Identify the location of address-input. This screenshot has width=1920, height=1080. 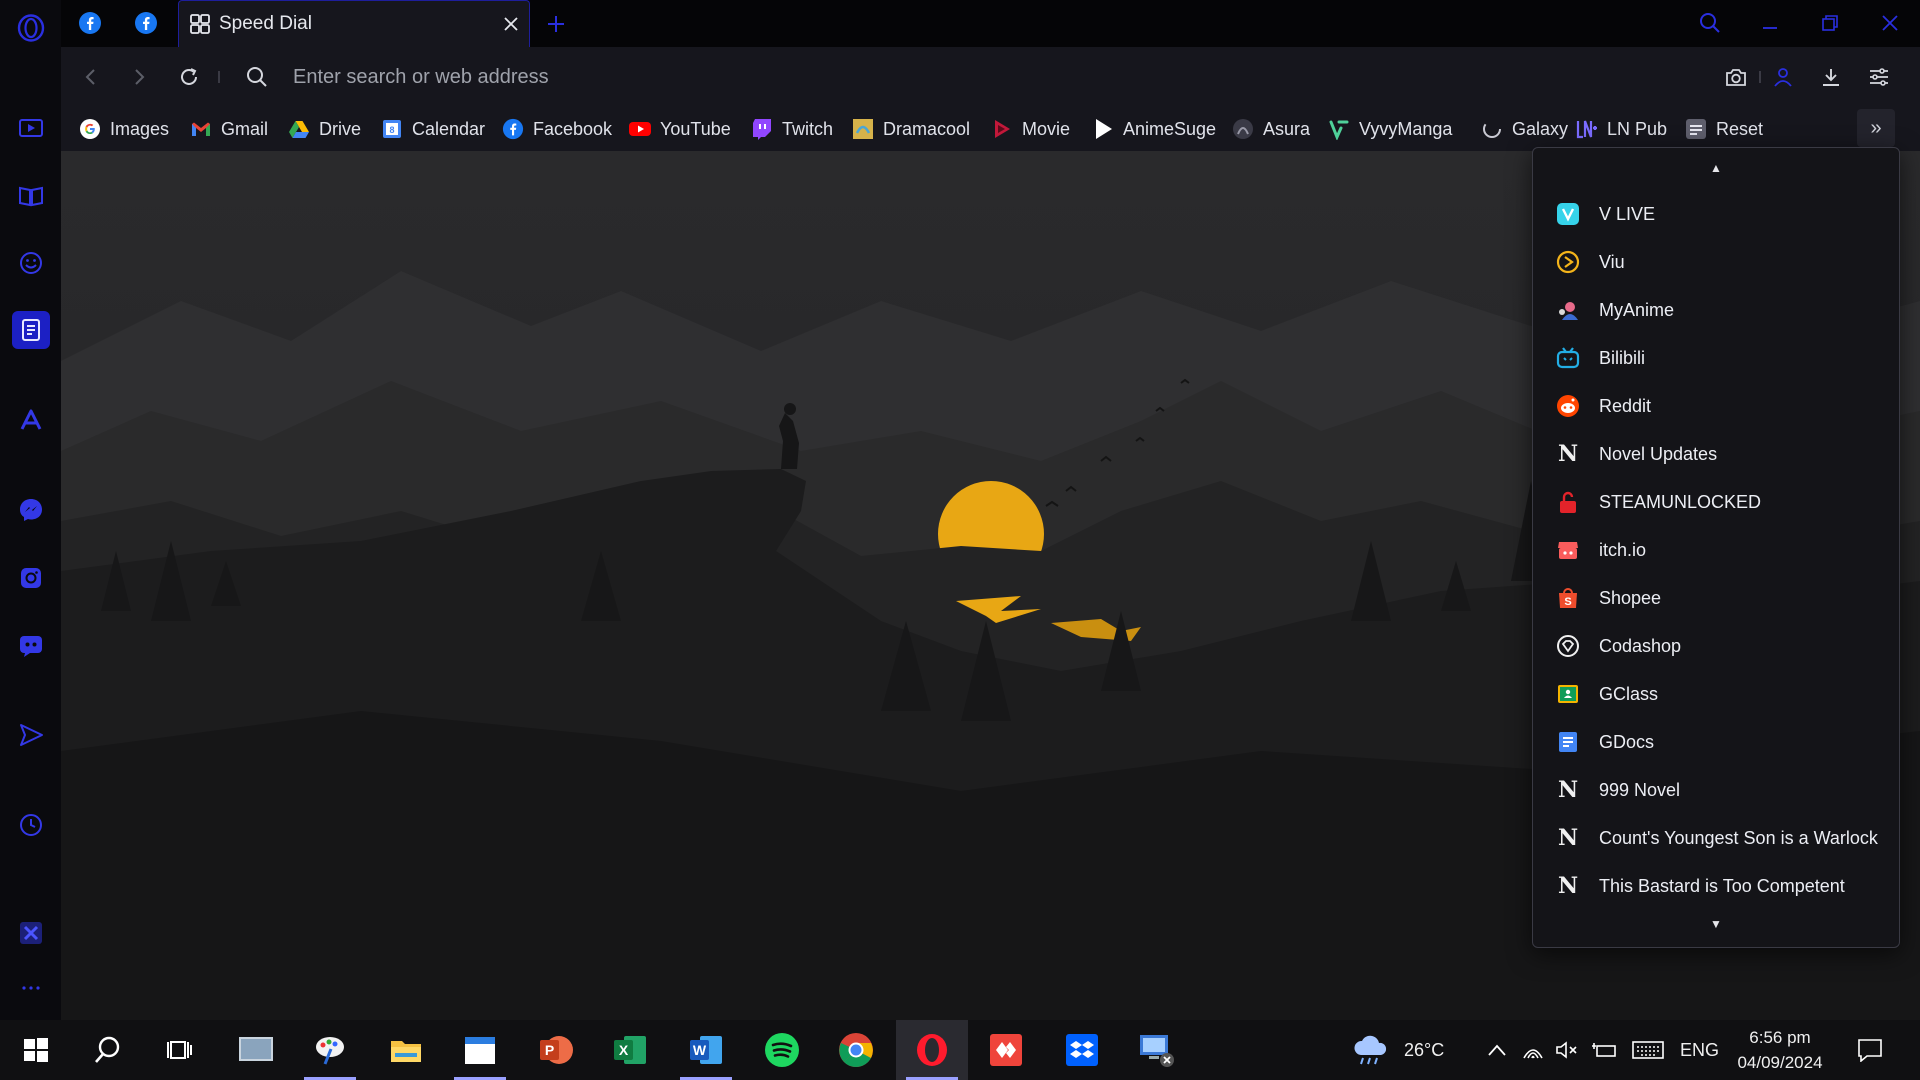
(1023, 77).